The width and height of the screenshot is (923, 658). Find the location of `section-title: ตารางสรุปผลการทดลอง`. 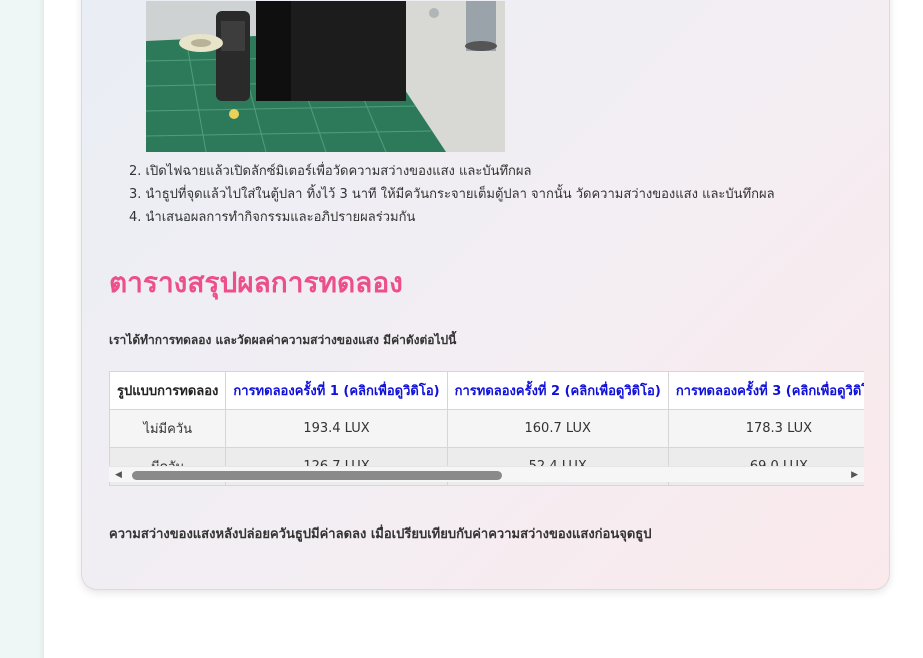

section-title: ตารางสรุปผลการทดลอง is located at coordinates (256, 282).